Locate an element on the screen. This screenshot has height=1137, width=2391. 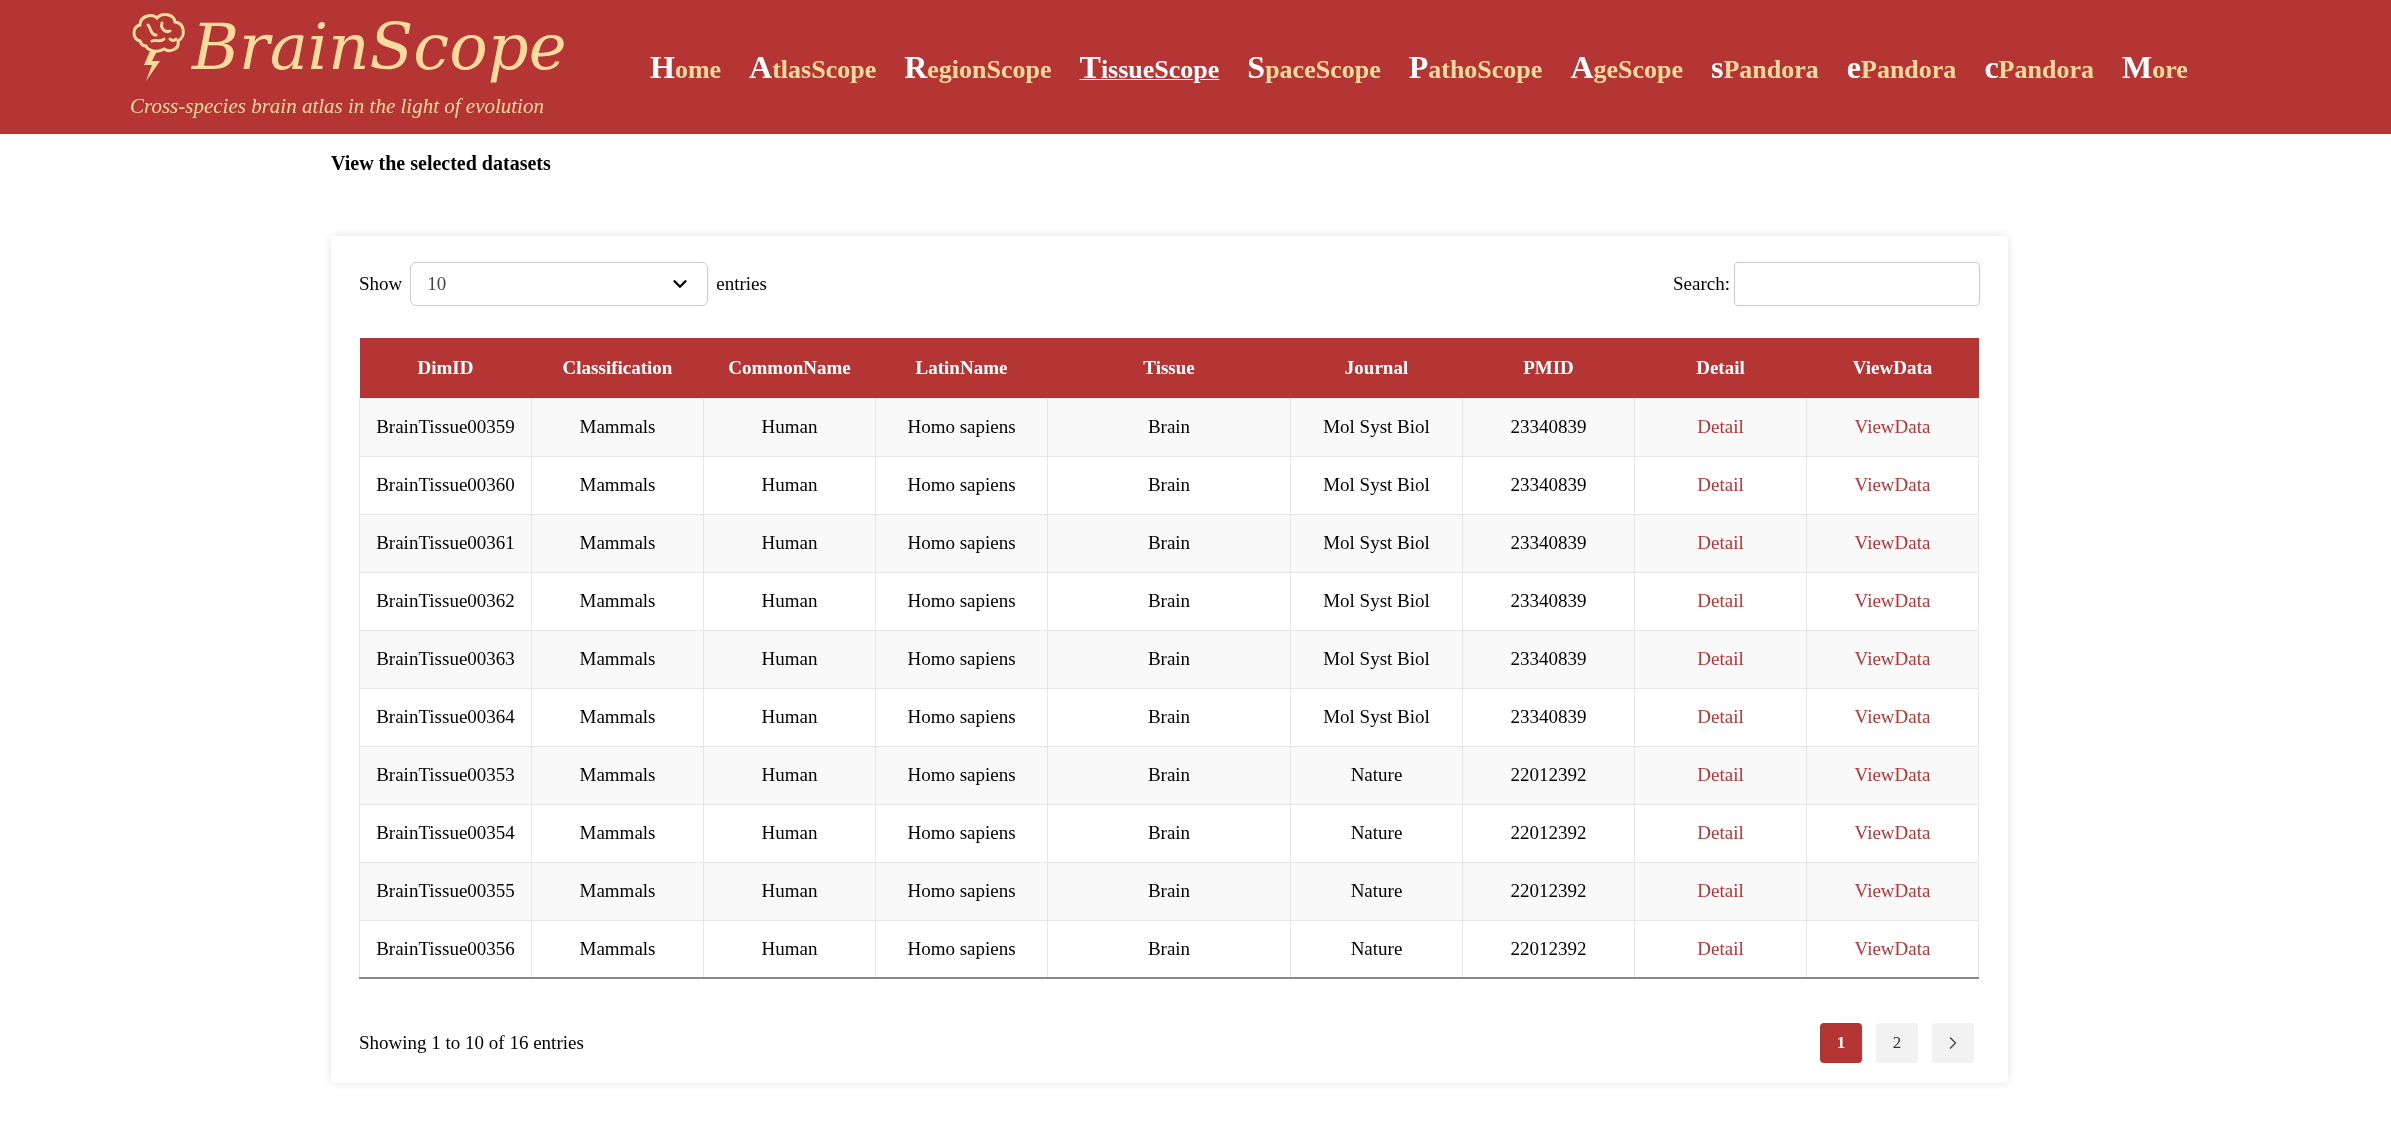
show-label: Show is located at coordinates (381, 283).